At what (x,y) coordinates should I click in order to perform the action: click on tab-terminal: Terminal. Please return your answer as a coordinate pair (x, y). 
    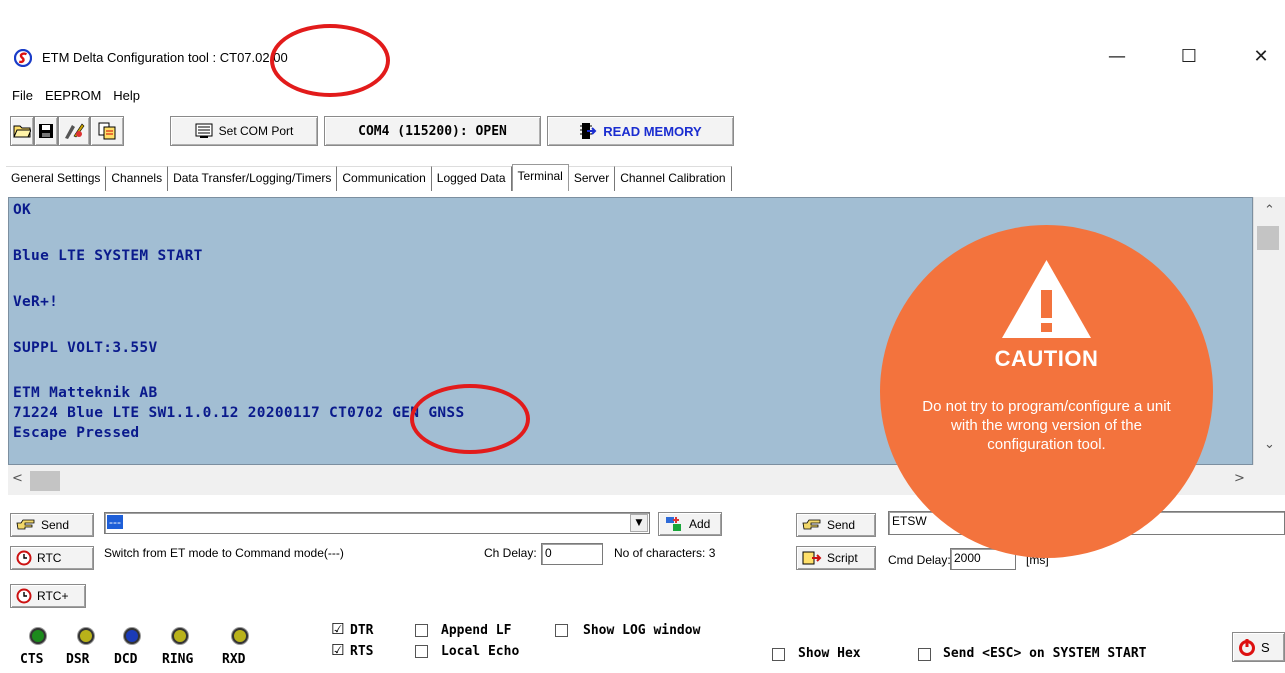
    Looking at the image, I should click on (540, 177).